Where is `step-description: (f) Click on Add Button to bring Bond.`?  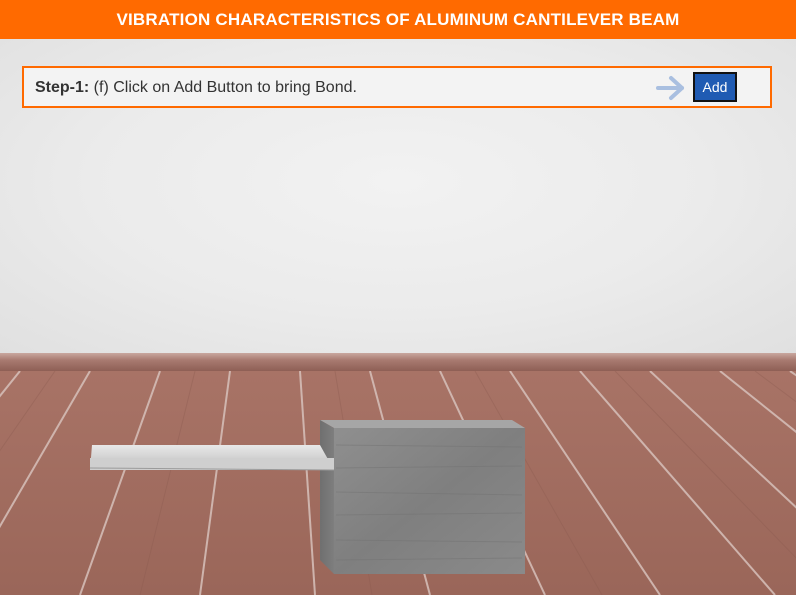
step-description: (f) Click on Add Button to bring Bond. is located at coordinates (223, 87).